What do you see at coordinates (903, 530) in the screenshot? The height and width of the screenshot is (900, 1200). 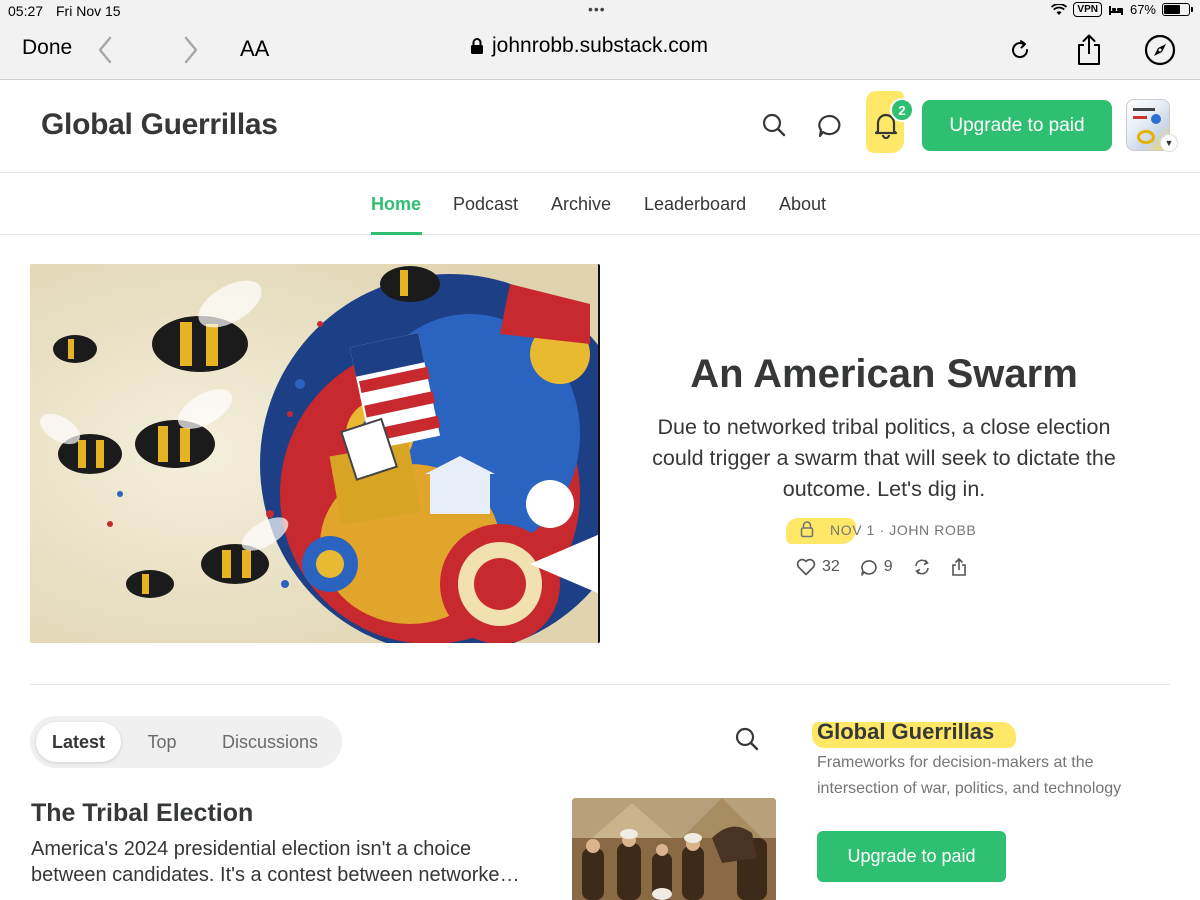 I see `post-date-author: NOV 1 · JOHN ROBB` at bounding box center [903, 530].